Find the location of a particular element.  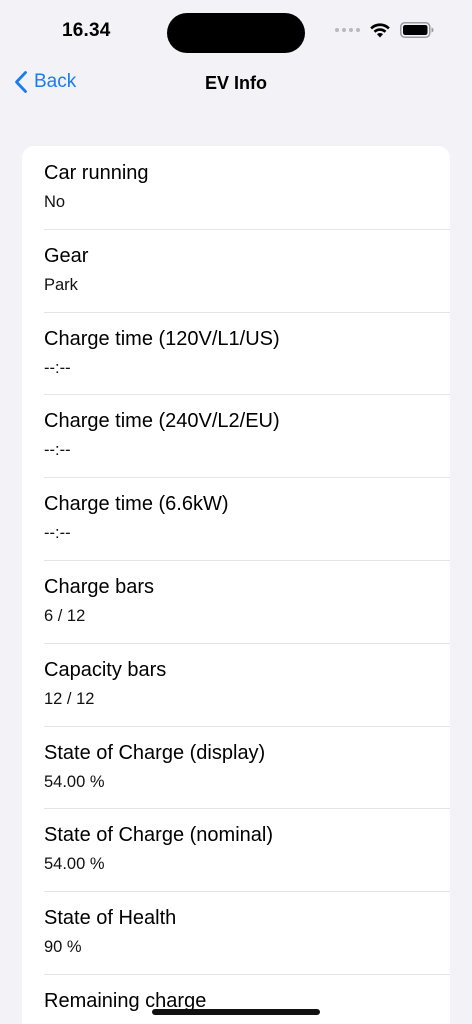

list-item-charge-time-6-6kw: Charge time (6.6kW) --:-- is located at coordinates (236, 518).